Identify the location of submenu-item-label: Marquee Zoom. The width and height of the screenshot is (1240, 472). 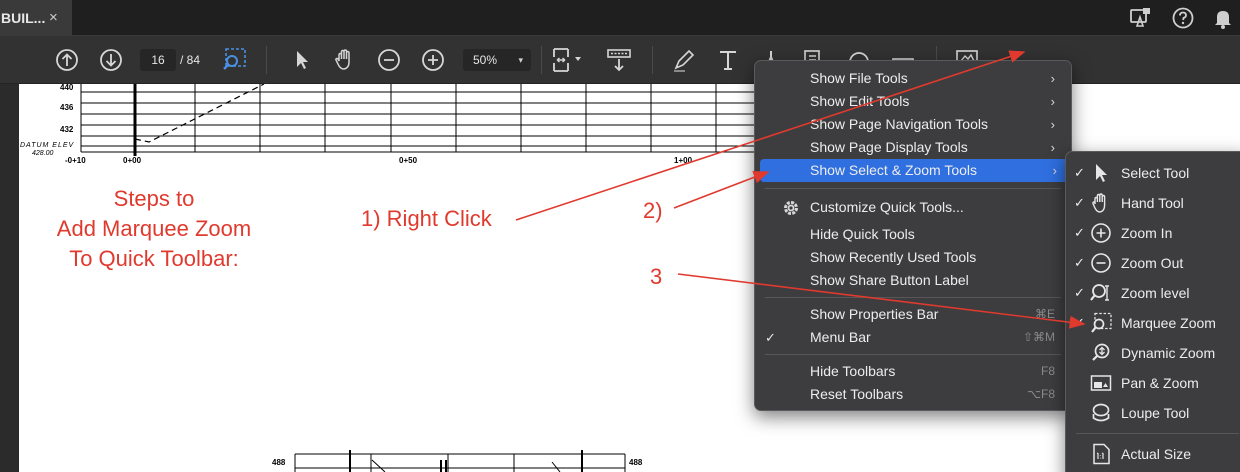
(1168, 323).